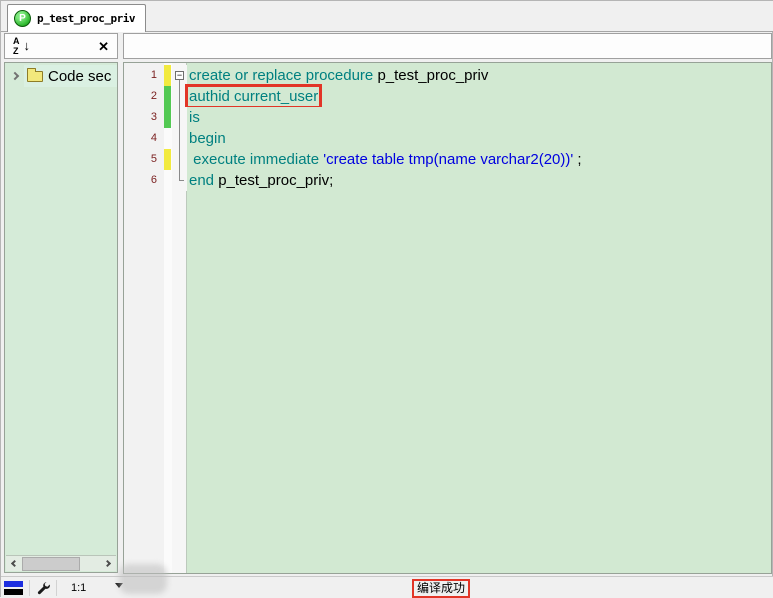 The width and height of the screenshot is (773, 598). What do you see at coordinates (16, 51) in the screenshot?
I see `sort-letter-z: Z` at bounding box center [16, 51].